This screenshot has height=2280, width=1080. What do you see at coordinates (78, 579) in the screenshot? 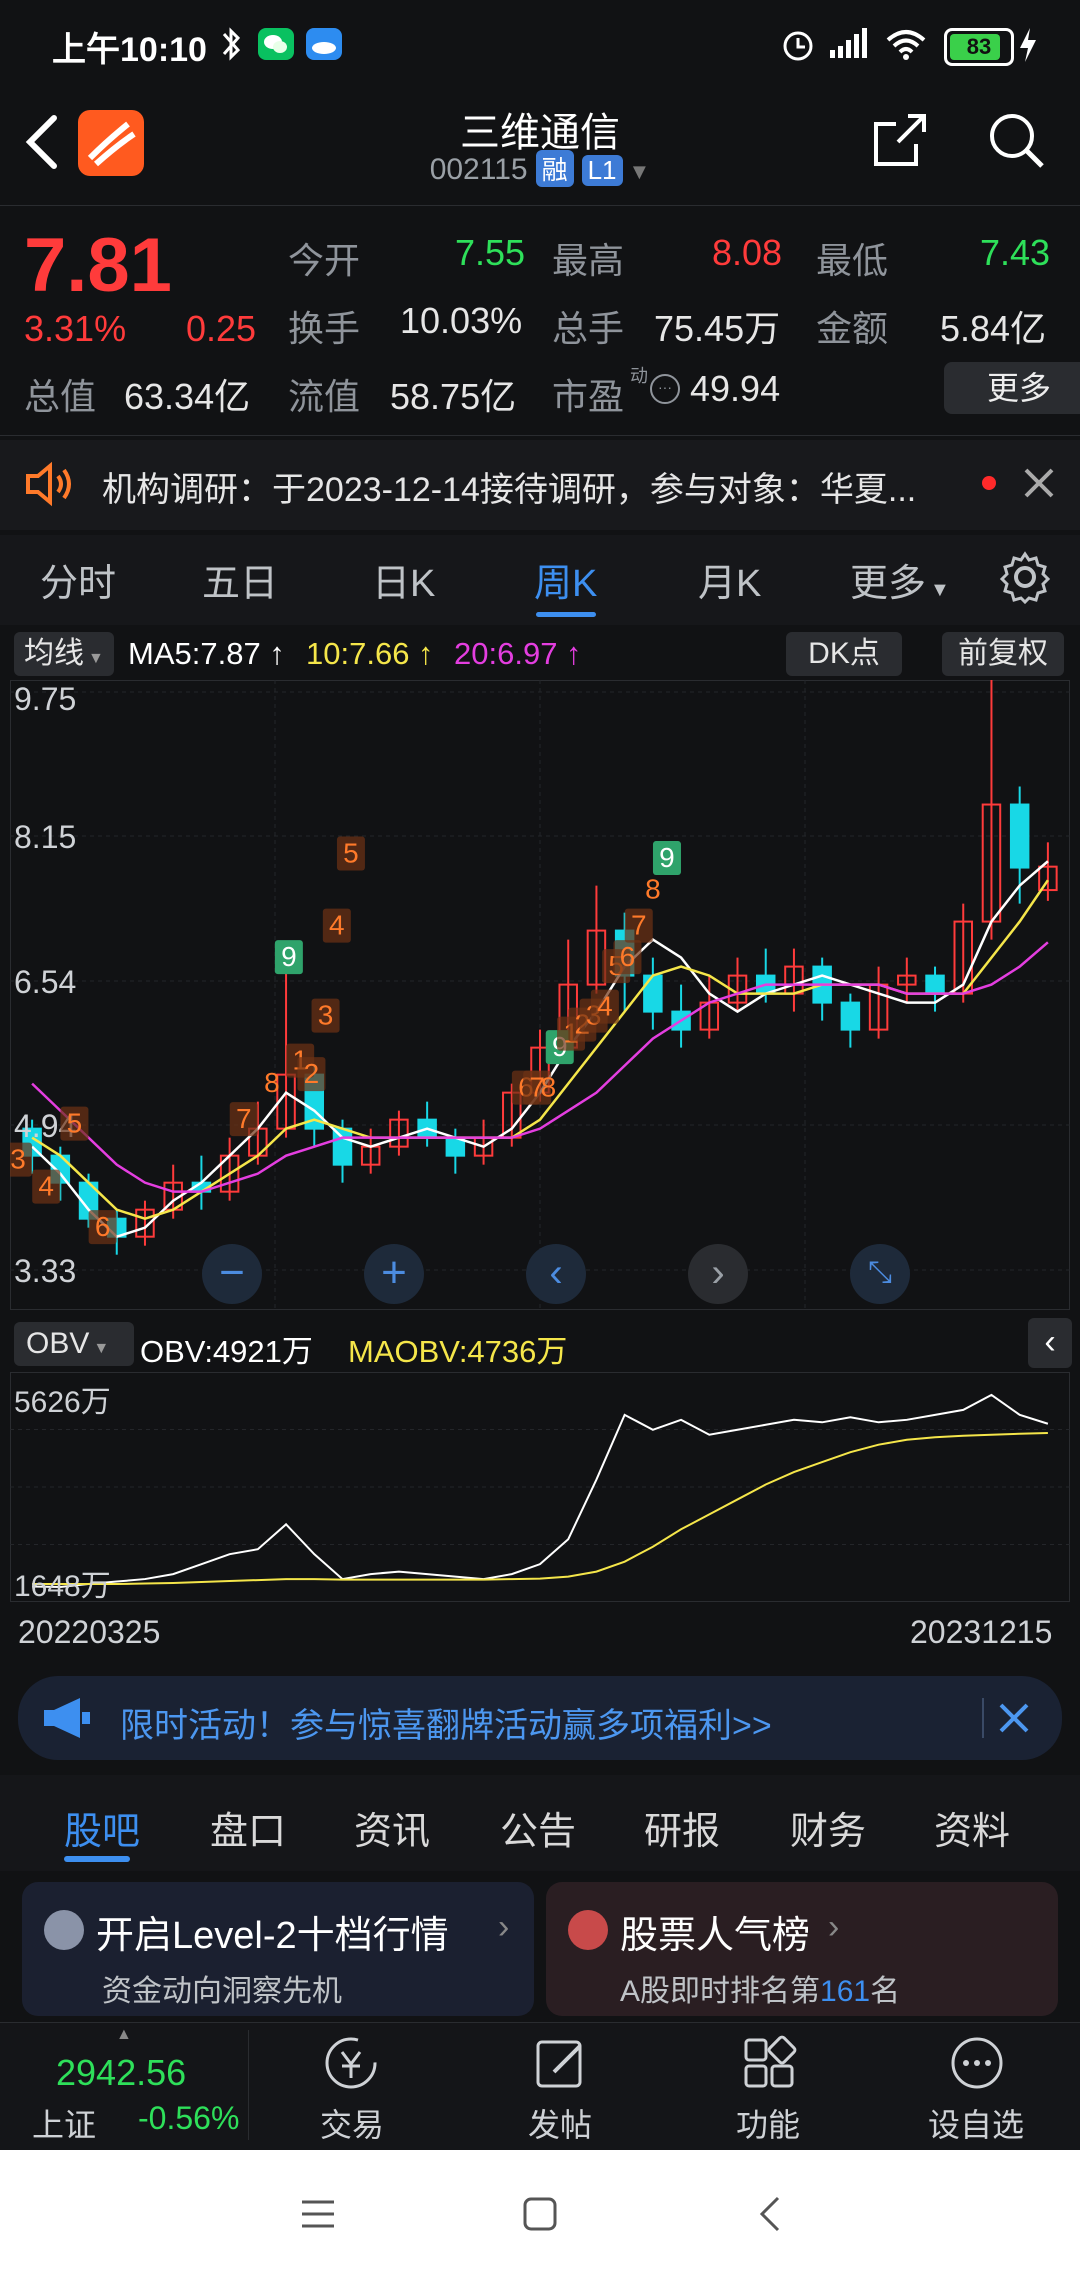
I see `tab-intraday: 分时` at bounding box center [78, 579].